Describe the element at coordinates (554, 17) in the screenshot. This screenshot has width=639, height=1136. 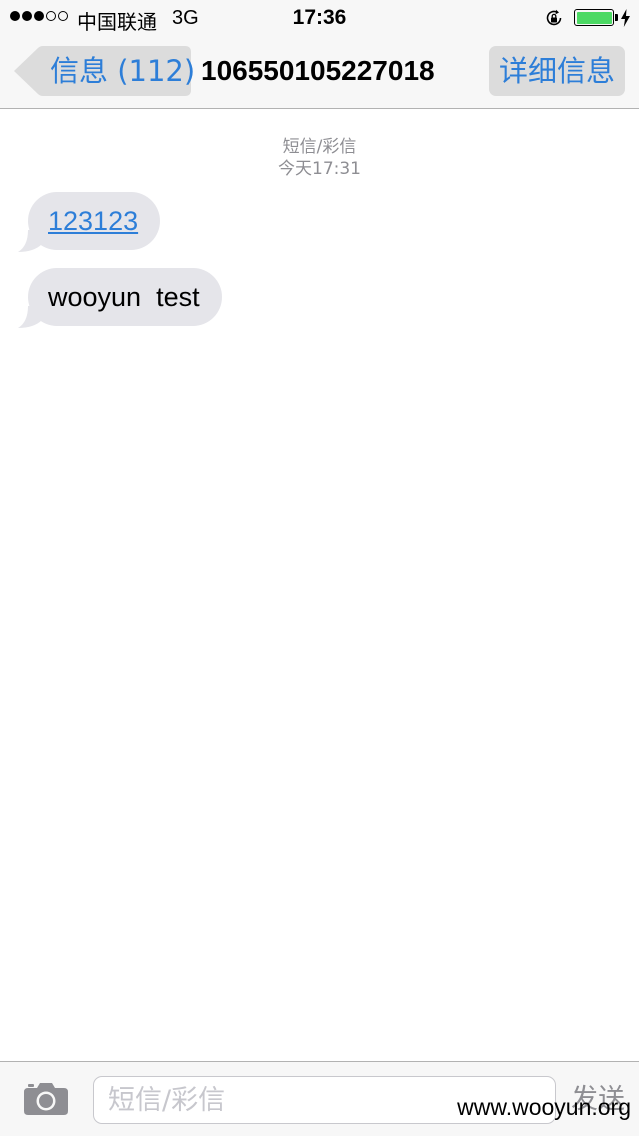
I see `rotation-lock-icon` at that location.